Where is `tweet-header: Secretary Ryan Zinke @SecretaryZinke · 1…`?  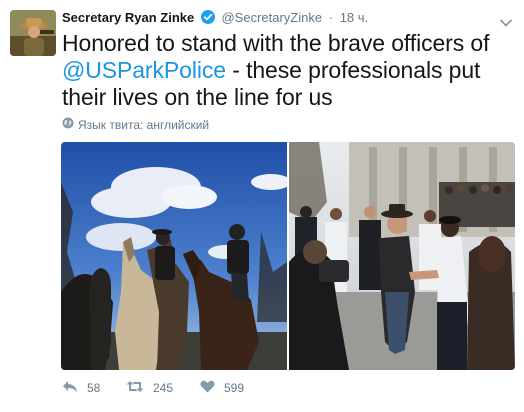
tweet-header: Secretary Ryan Zinke @SecretaryZinke · 1… is located at coordinates (288, 19).